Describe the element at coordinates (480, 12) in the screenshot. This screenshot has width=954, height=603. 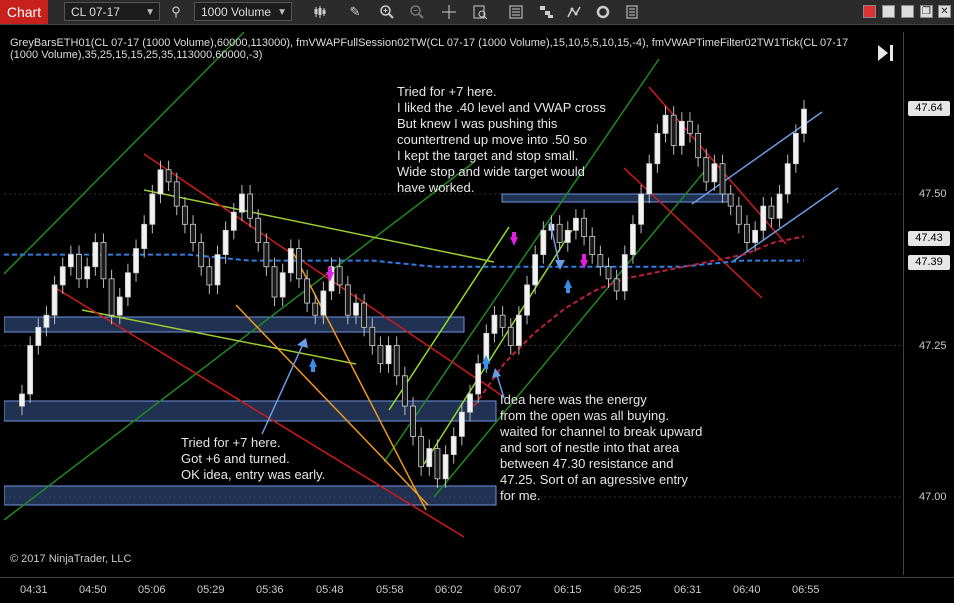
I see `data-box-icon` at that location.